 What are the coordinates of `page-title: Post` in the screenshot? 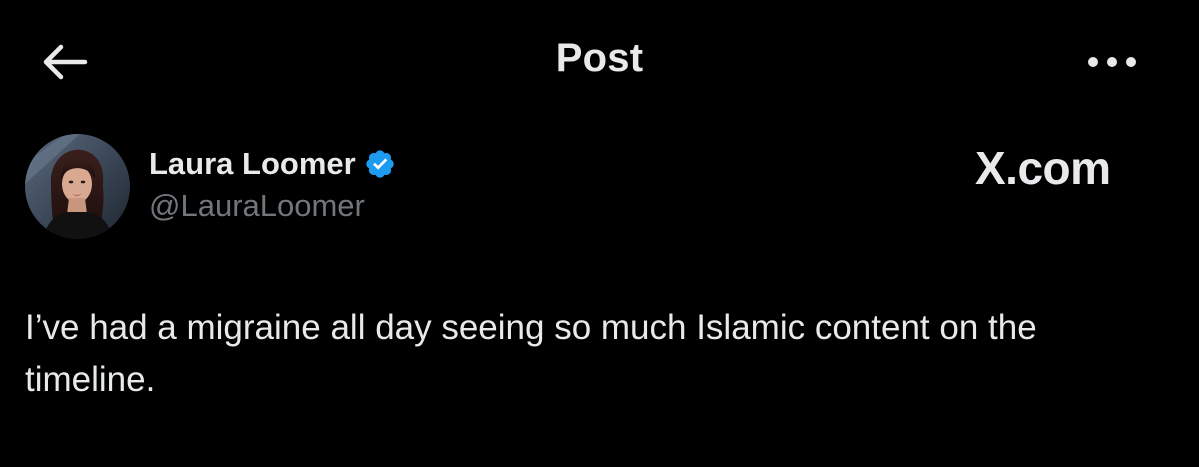 It's located at (599, 58).